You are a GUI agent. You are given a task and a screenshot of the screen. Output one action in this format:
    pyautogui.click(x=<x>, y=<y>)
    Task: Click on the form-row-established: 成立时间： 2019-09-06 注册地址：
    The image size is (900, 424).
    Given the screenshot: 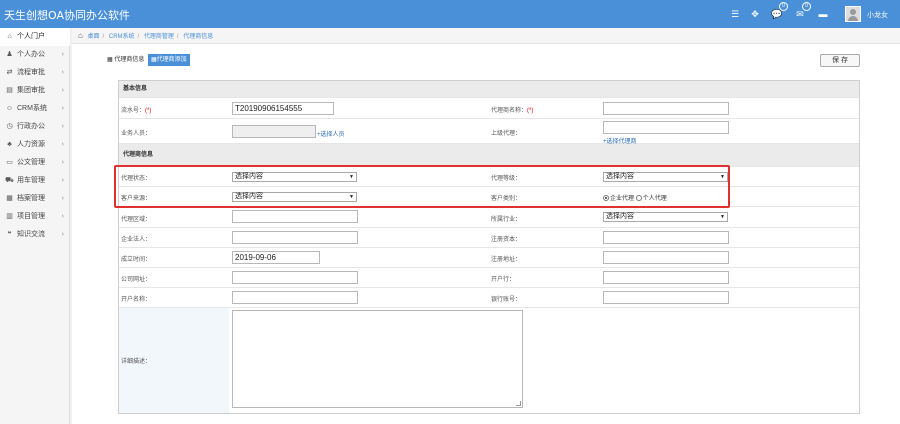 What is the action you would take?
    pyautogui.click(x=489, y=258)
    